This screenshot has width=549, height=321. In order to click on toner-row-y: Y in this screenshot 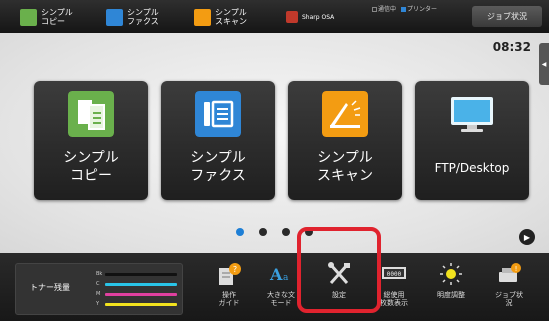, I will do `click(136, 304)`.